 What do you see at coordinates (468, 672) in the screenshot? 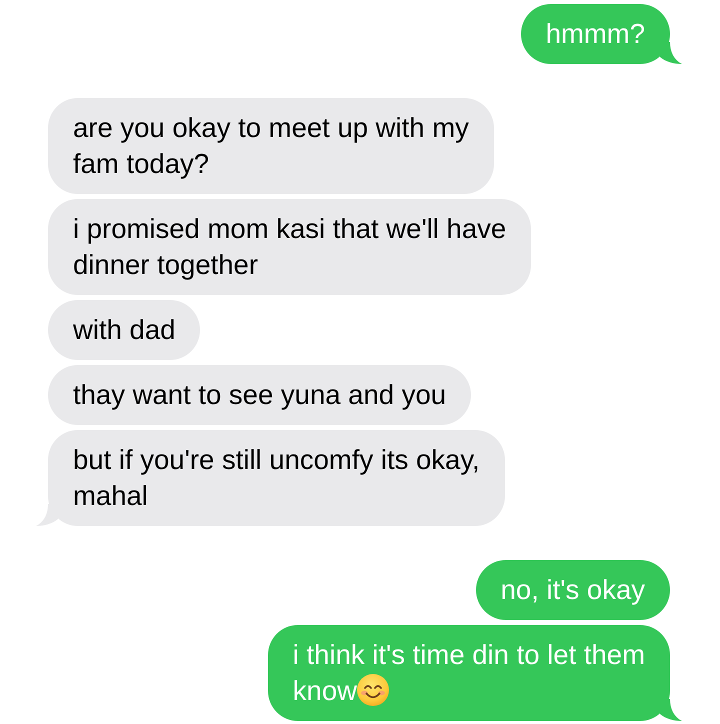
I see `message-text: i think it's time din to let them know` at bounding box center [468, 672].